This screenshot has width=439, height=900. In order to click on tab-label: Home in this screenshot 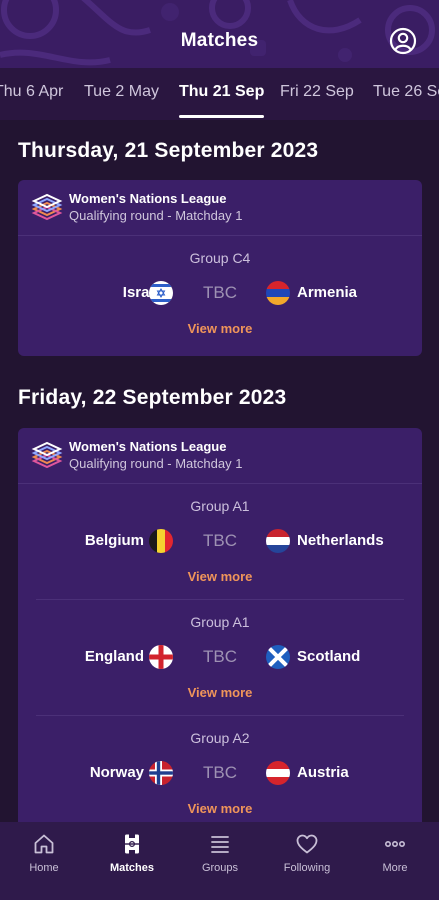, I will do `click(44, 868)`.